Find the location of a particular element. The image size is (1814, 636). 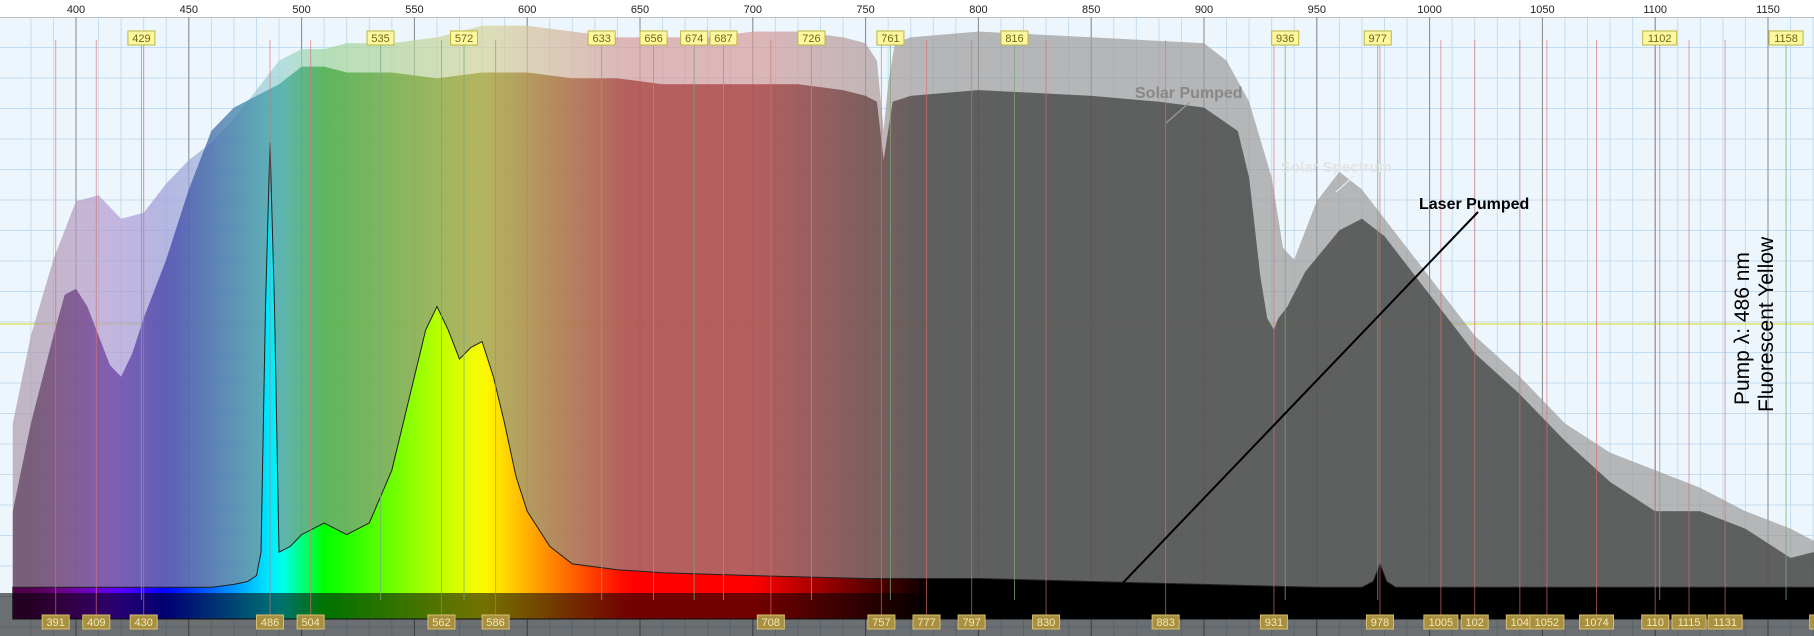

bottom-peak-badge: 1052 is located at coordinates (1547, 622).